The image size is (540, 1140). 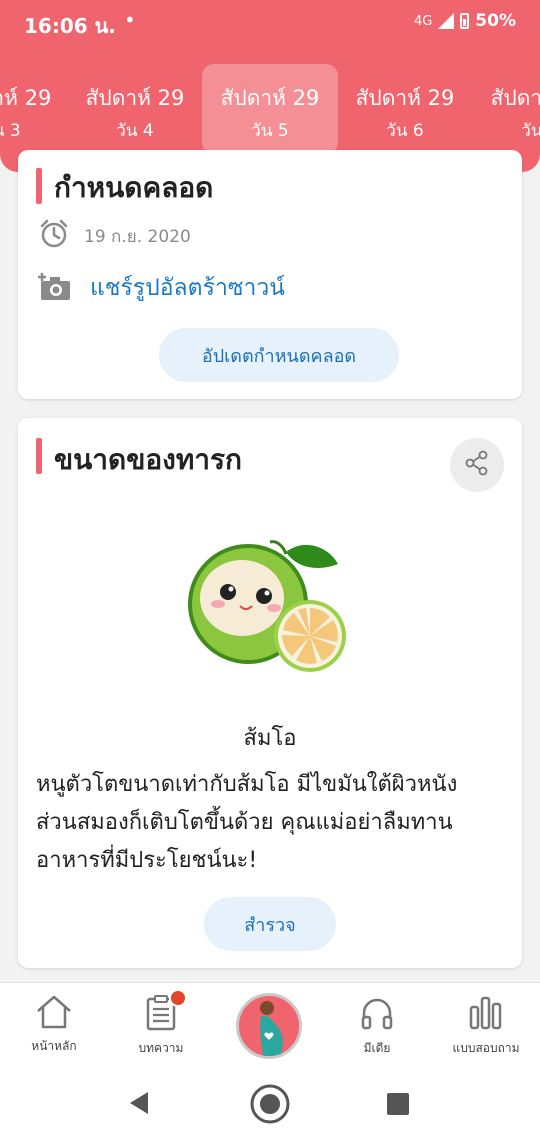 I want to click on share-icon, so click(x=477, y=465).